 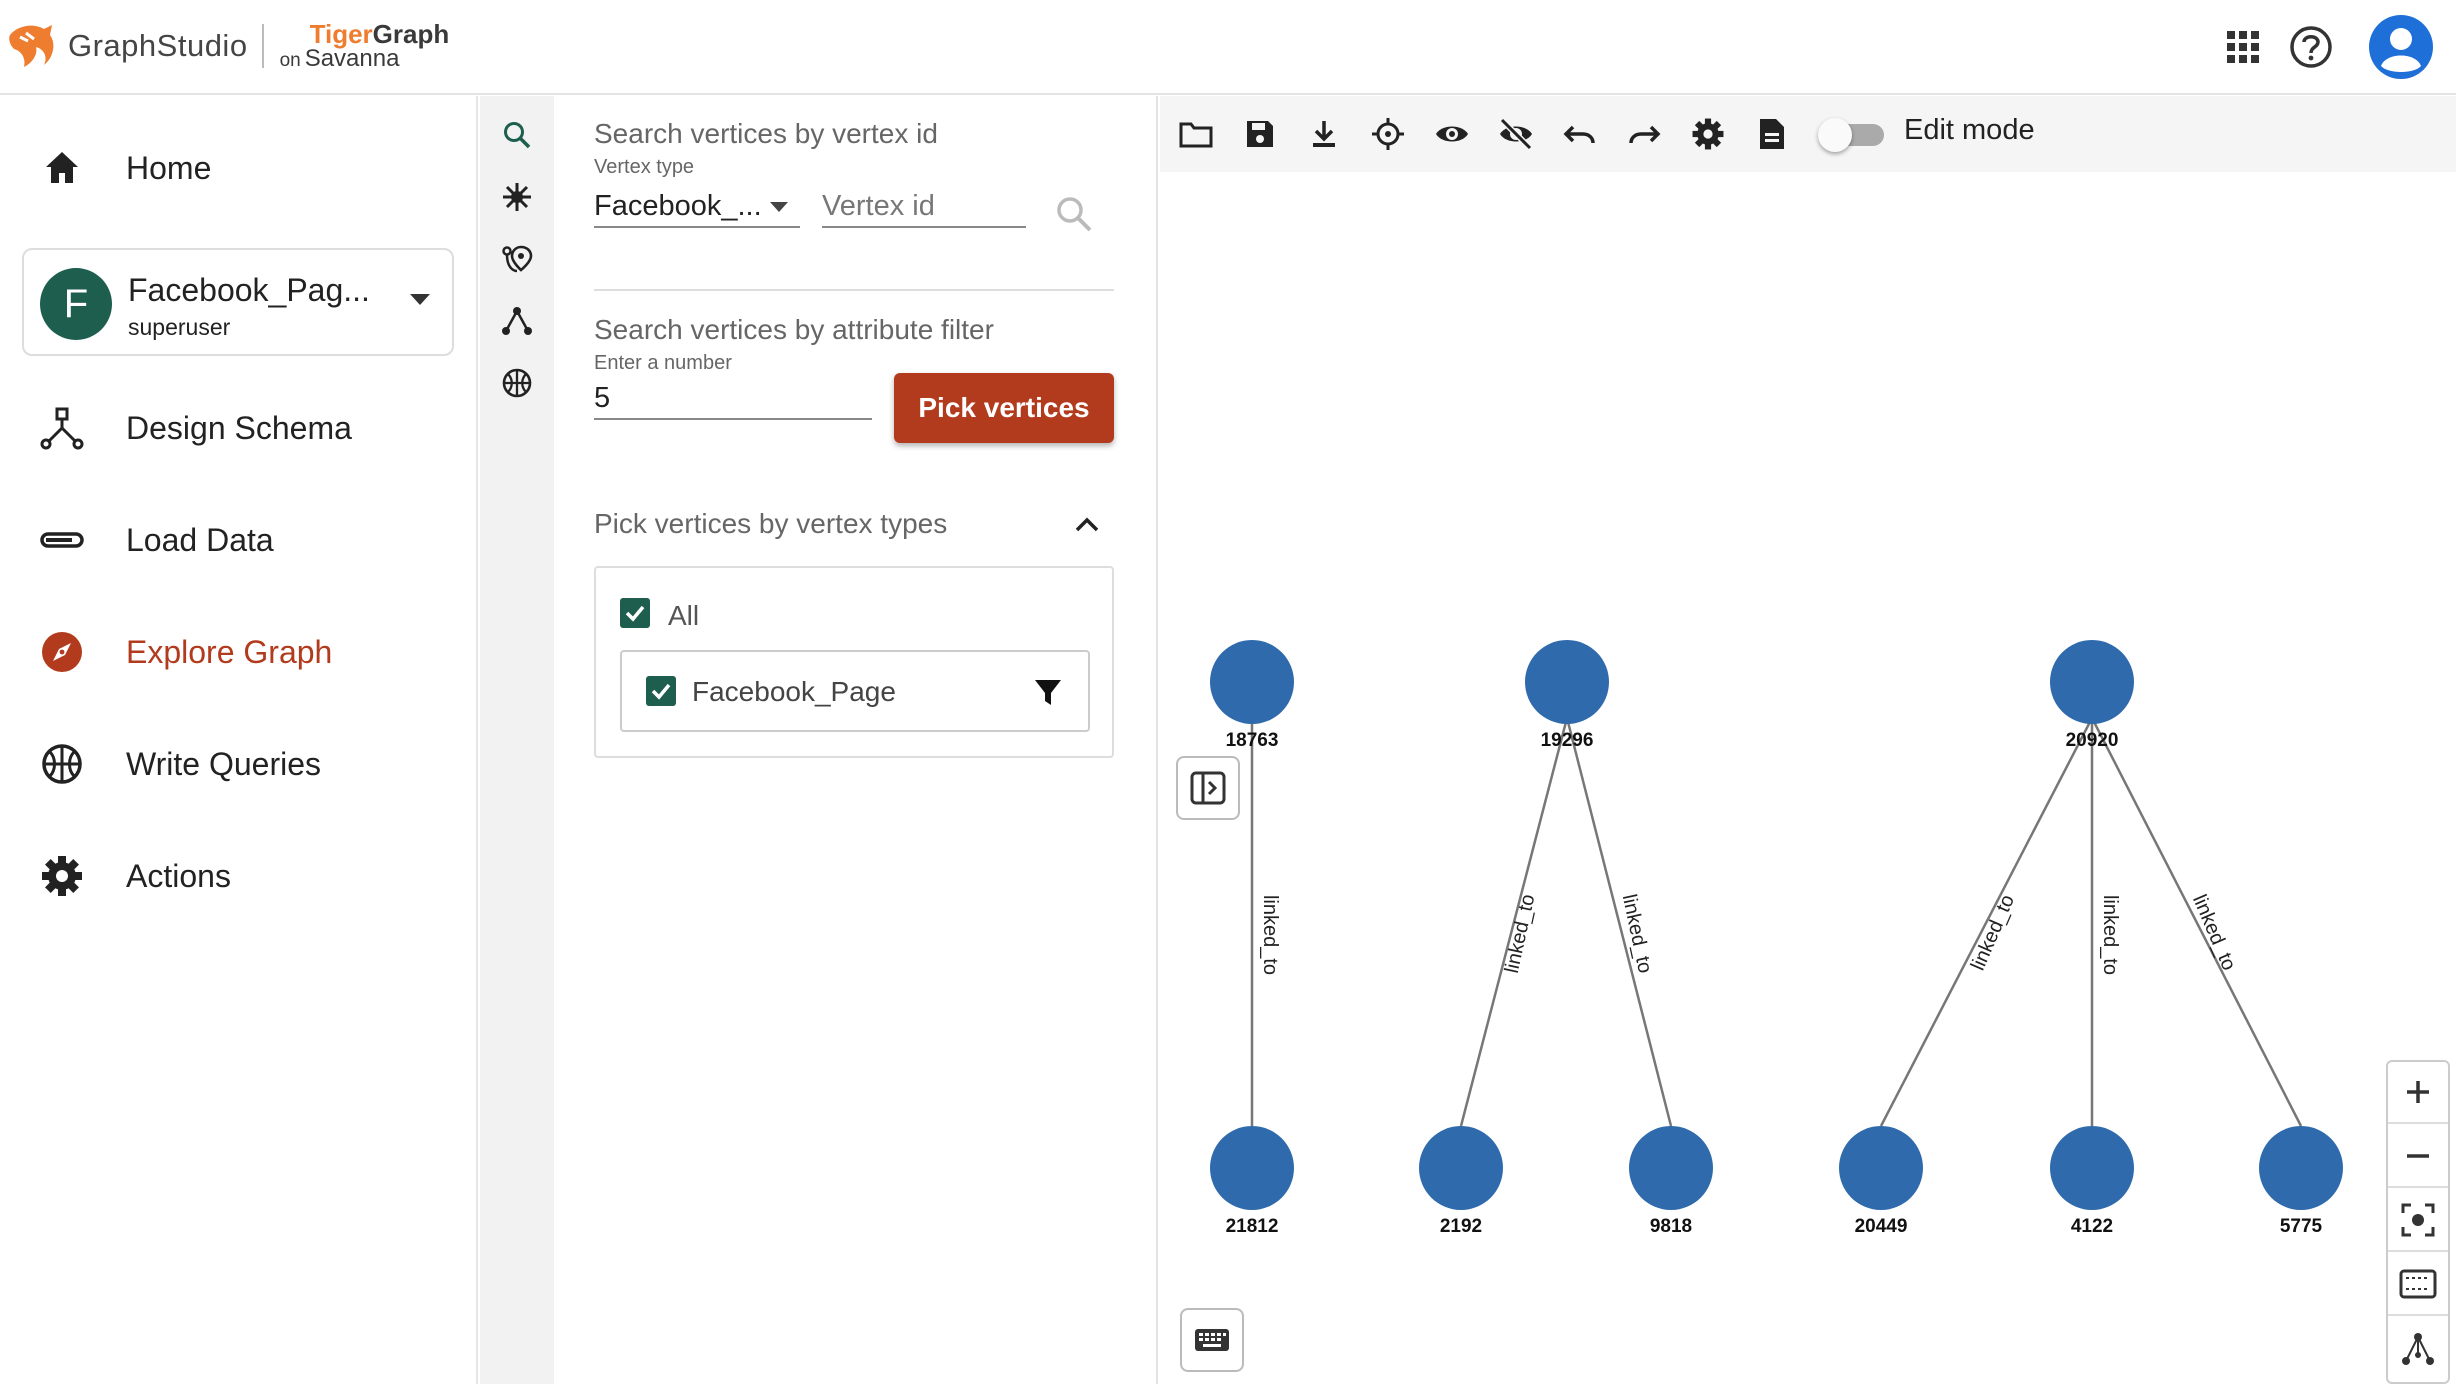 I want to click on keyboard-shortcuts-button, so click(x=1212, y=1340).